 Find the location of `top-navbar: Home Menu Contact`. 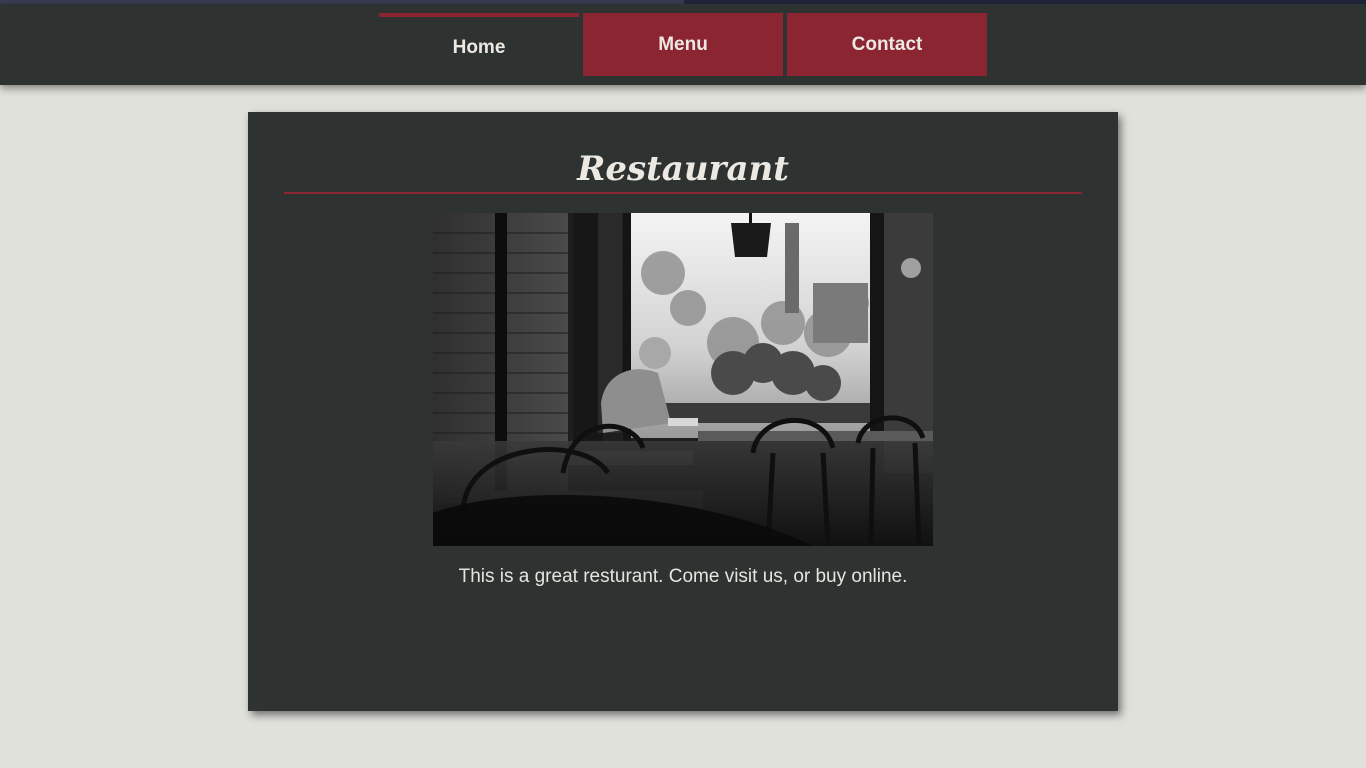

top-navbar: Home Menu Contact is located at coordinates (683, 44).